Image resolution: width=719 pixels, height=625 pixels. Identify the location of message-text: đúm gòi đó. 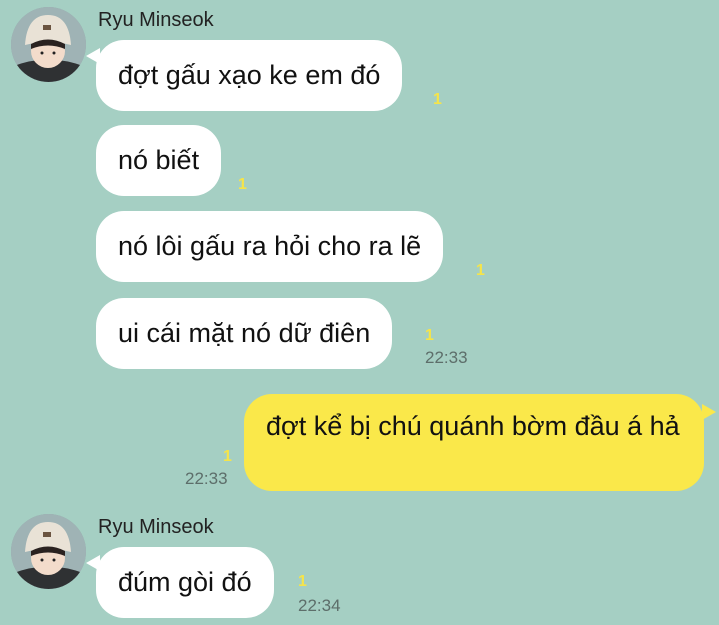
(185, 582).